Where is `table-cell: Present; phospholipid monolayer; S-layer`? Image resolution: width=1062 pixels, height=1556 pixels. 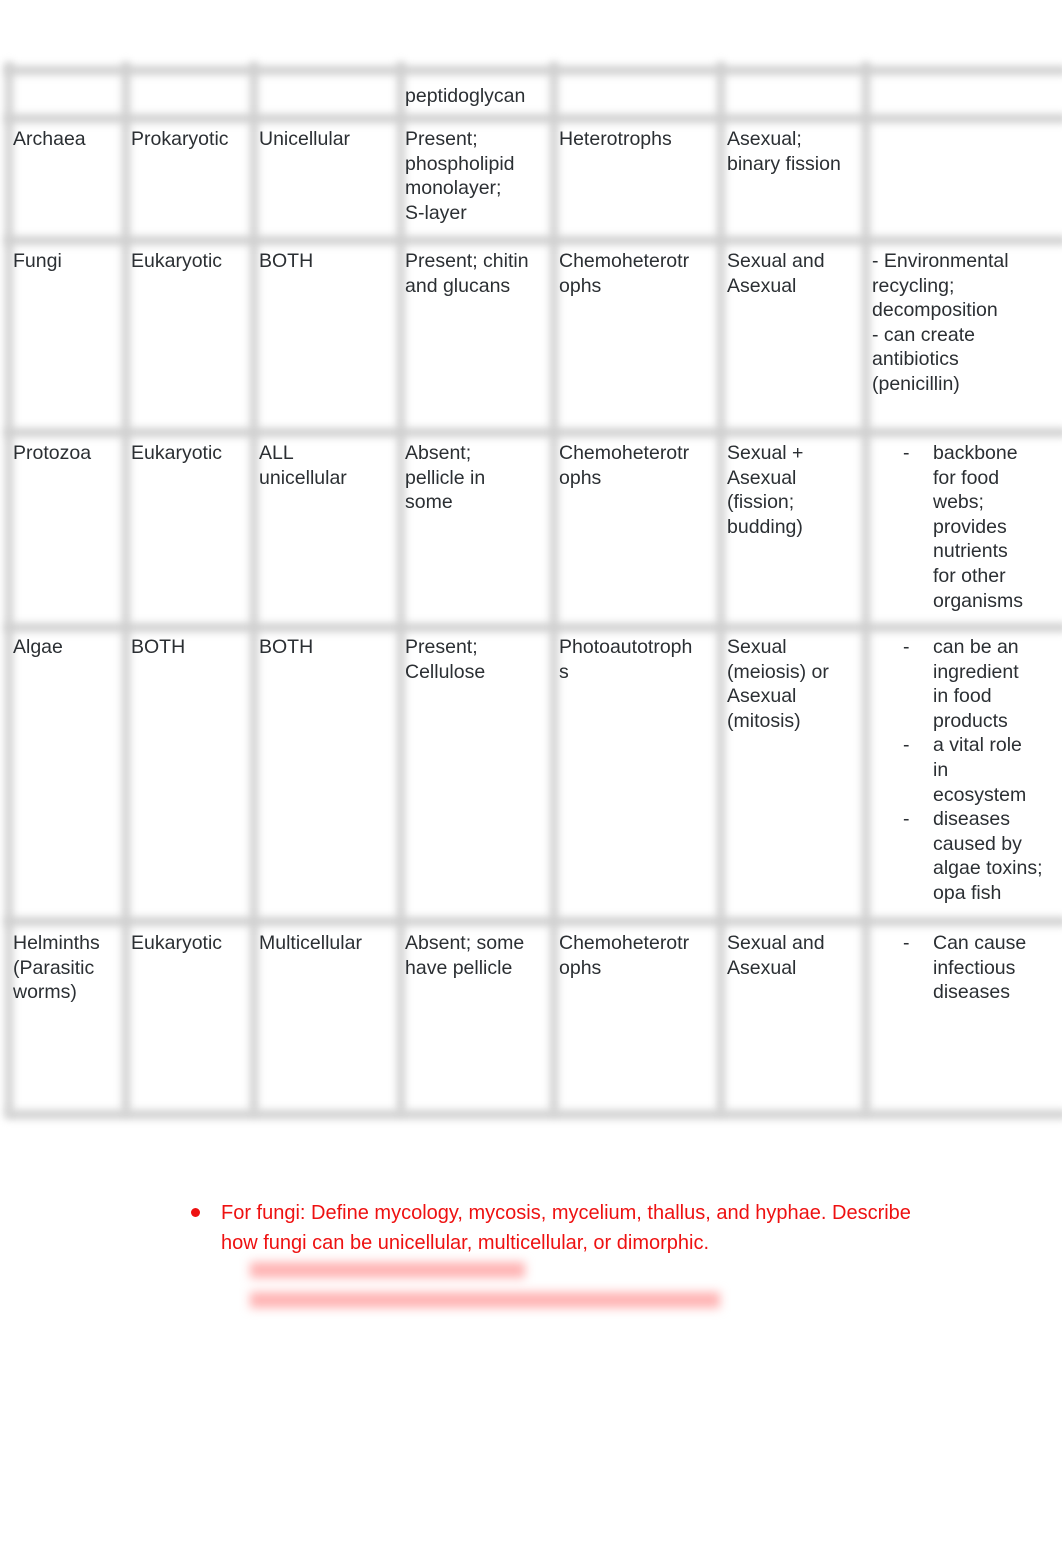 table-cell: Present; phospholipid monolayer; S-layer is located at coordinates (460, 176).